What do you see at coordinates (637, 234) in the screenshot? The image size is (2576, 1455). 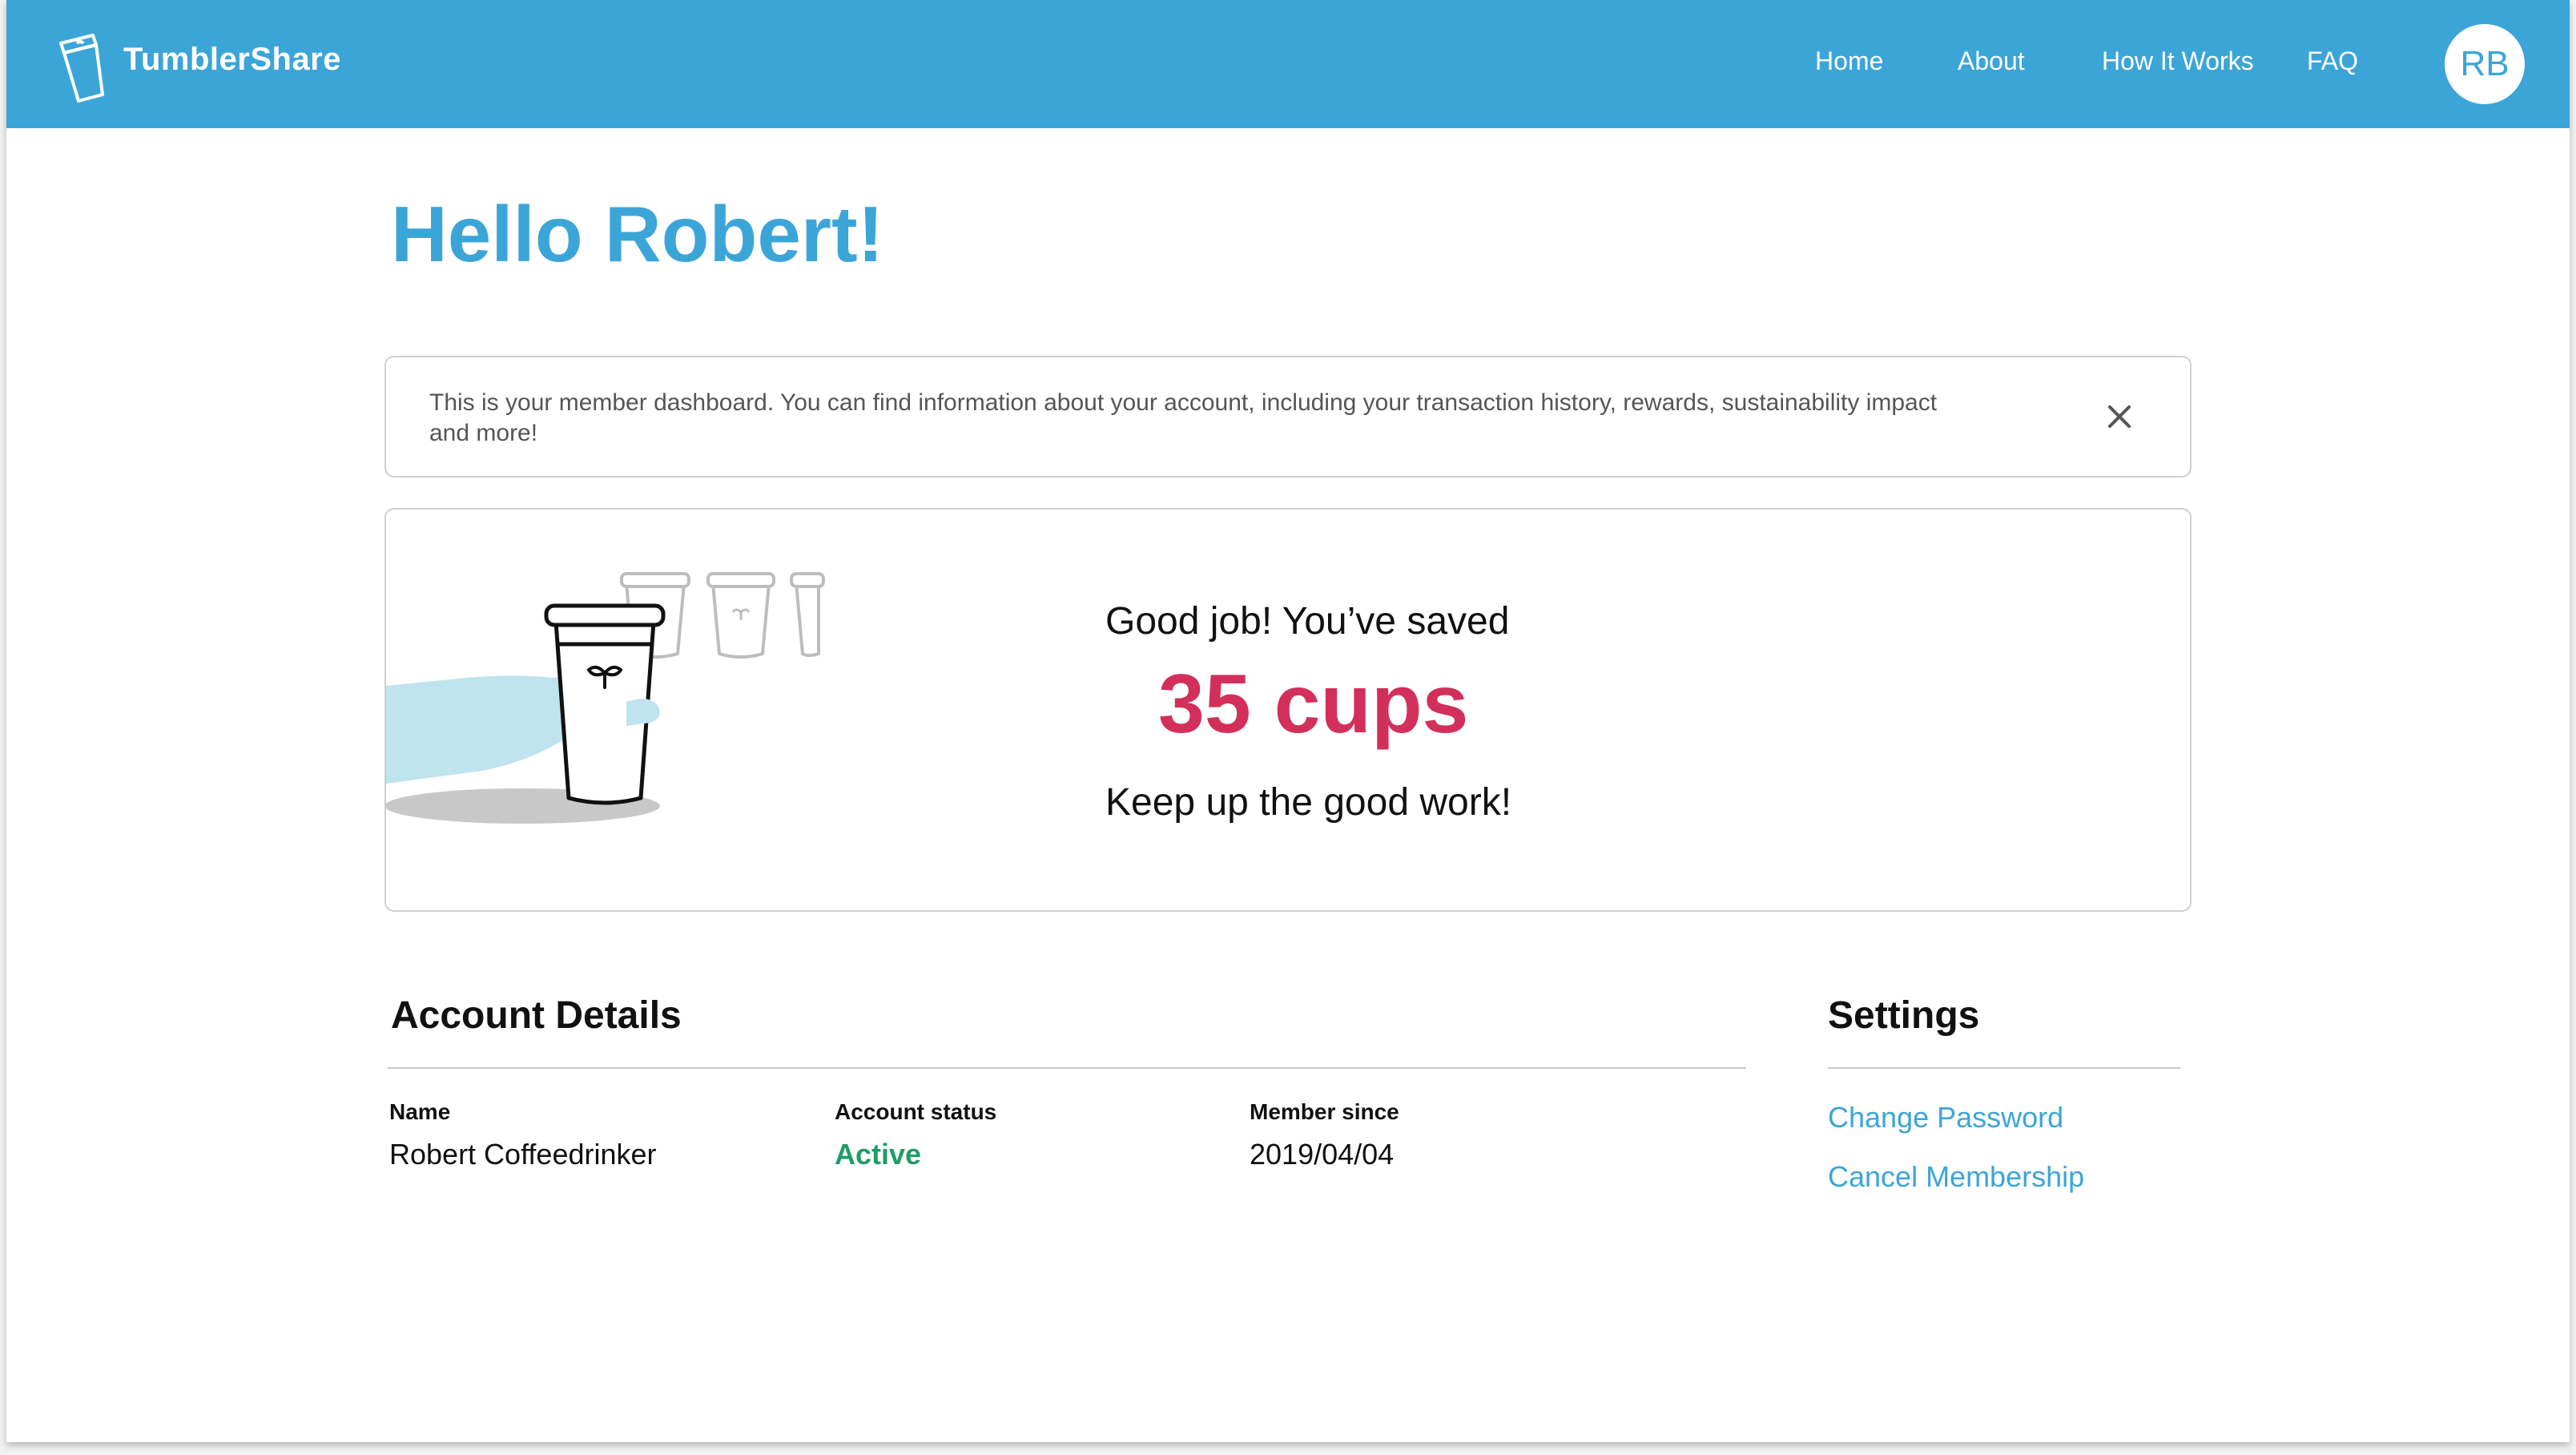 I see `page-title: Hello Robert!` at bounding box center [637, 234].